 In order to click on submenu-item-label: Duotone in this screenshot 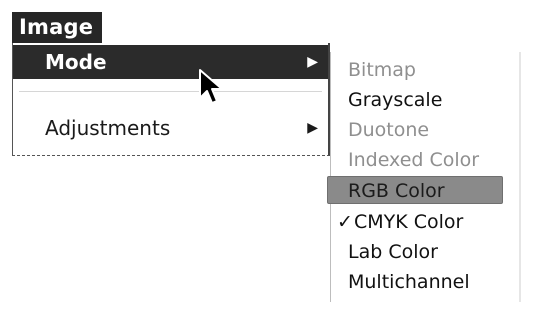, I will do `click(389, 130)`.